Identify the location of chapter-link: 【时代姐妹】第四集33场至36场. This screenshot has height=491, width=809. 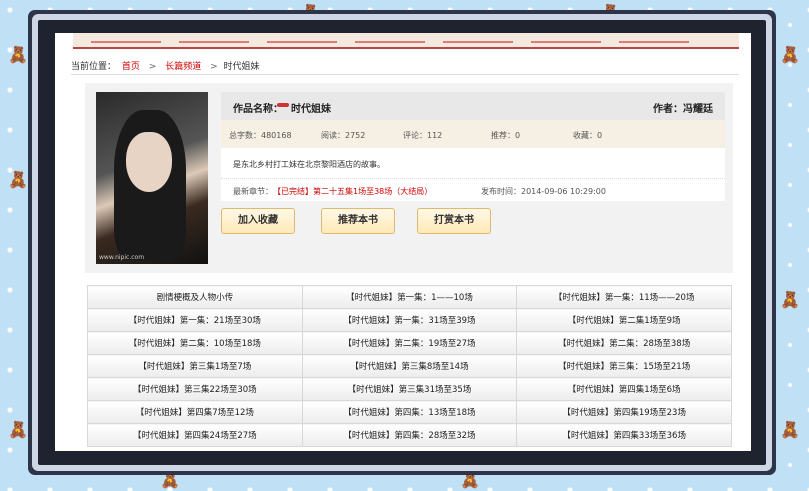
(624, 435).